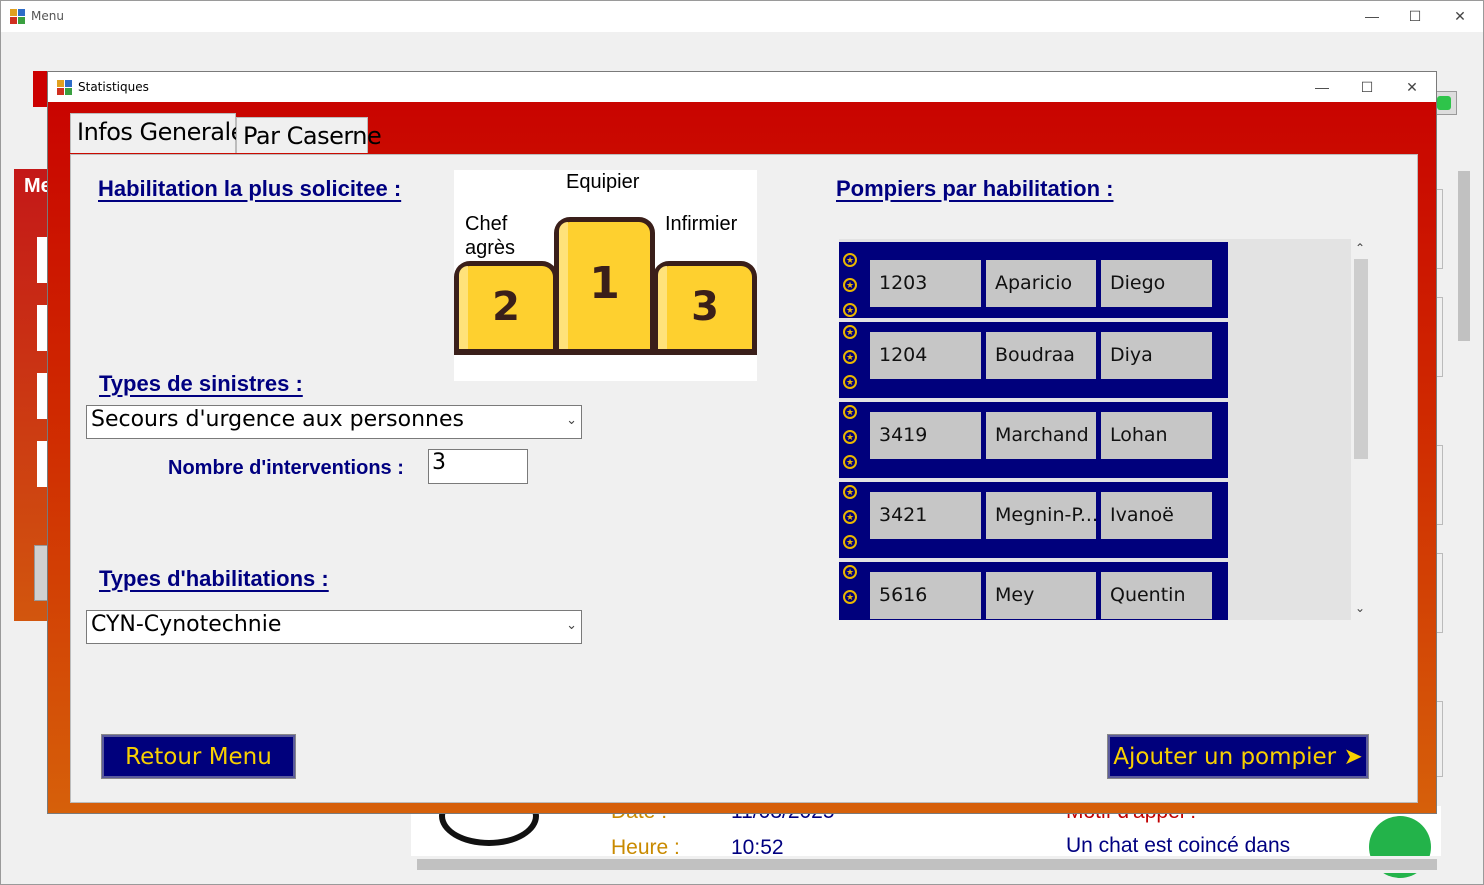 Image resolution: width=1484 pixels, height=885 pixels. I want to click on habilitation-select: CYN-Cynotechnie ⌄, so click(334, 627).